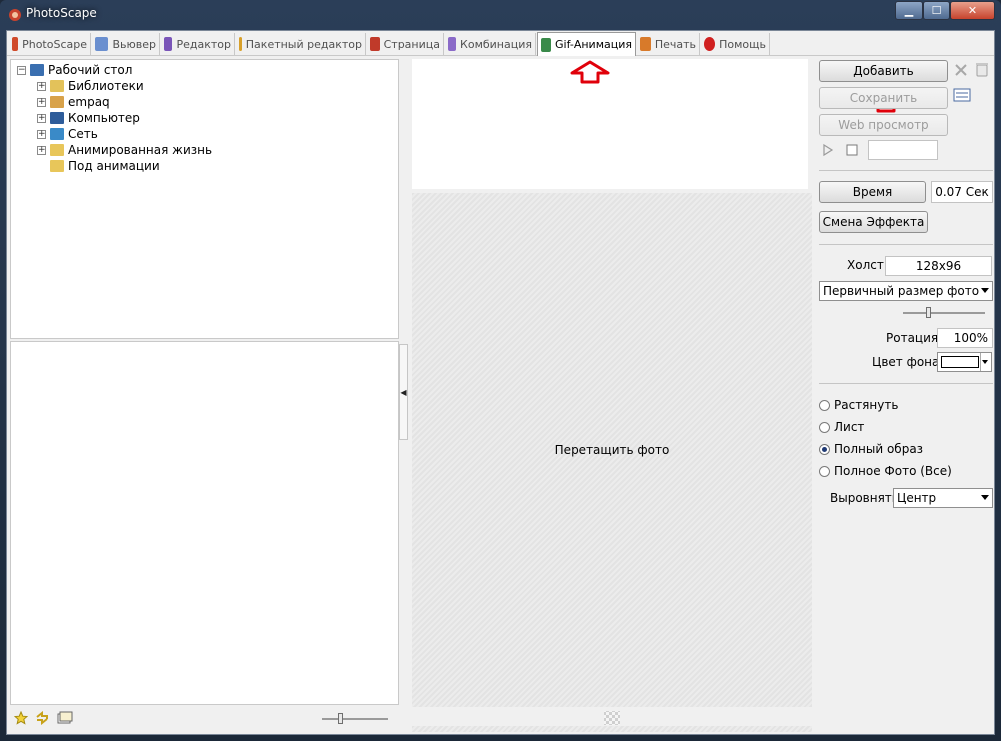  I want to click on title-bar: PhotoScape ▁ ☐ ✕, so click(500, 15).